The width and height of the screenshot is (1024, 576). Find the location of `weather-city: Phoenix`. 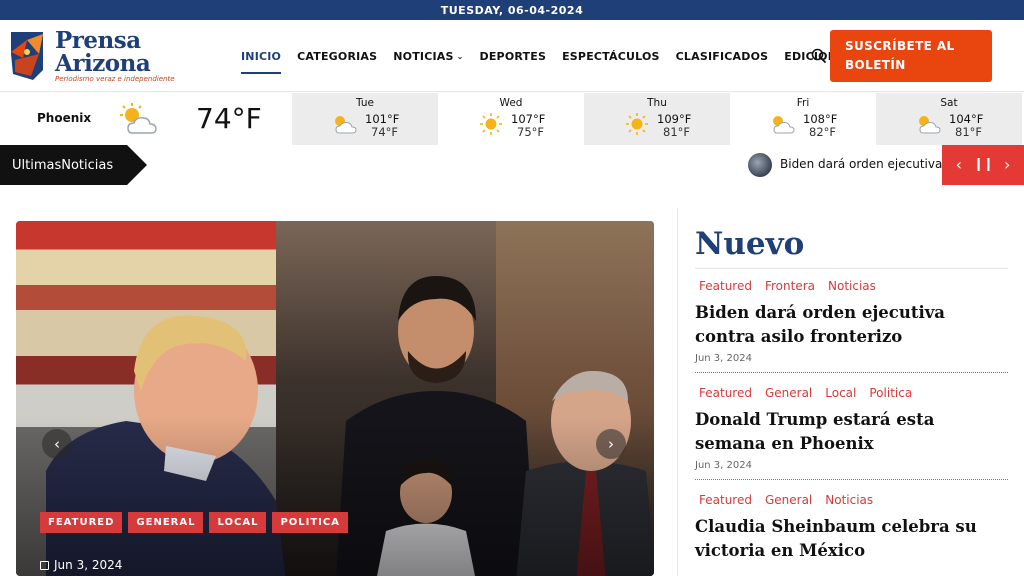

weather-city: Phoenix is located at coordinates (64, 118).